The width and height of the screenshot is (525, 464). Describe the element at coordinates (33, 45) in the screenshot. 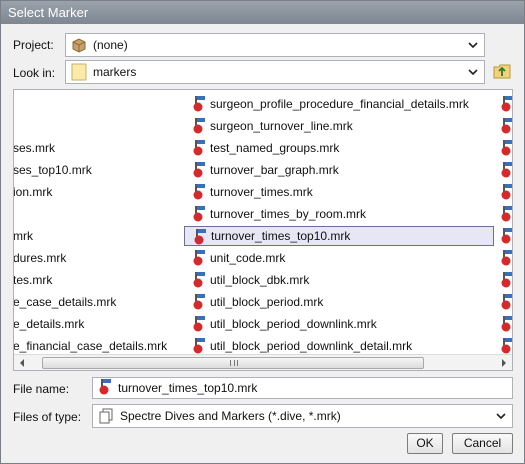

I see `project-label: Project:` at that location.